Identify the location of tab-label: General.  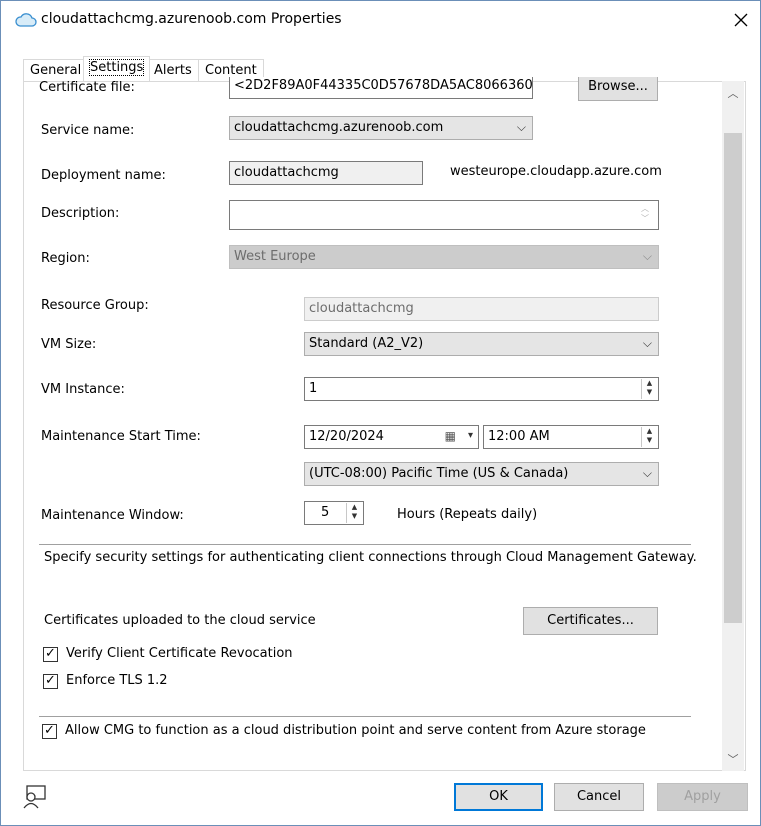
(56, 70).